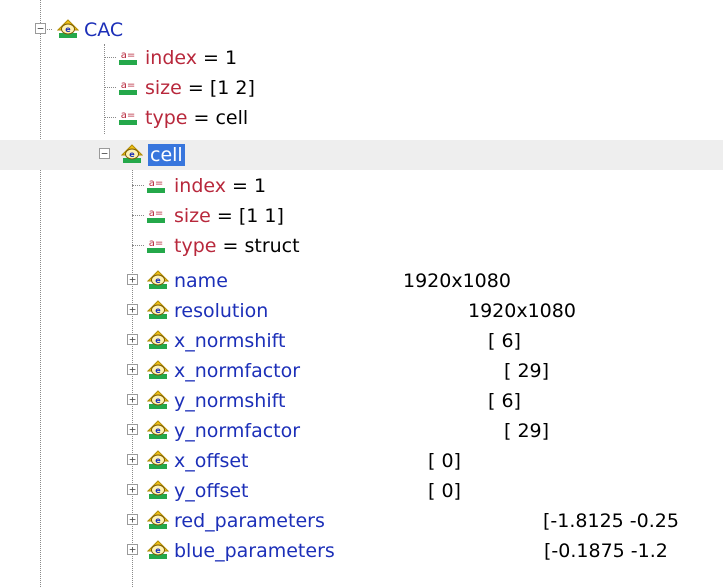 The image size is (723, 587). What do you see at coordinates (254, 551) in the screenshot?
I see `field-name: blue_parameters` at bounding box center [254, 551].